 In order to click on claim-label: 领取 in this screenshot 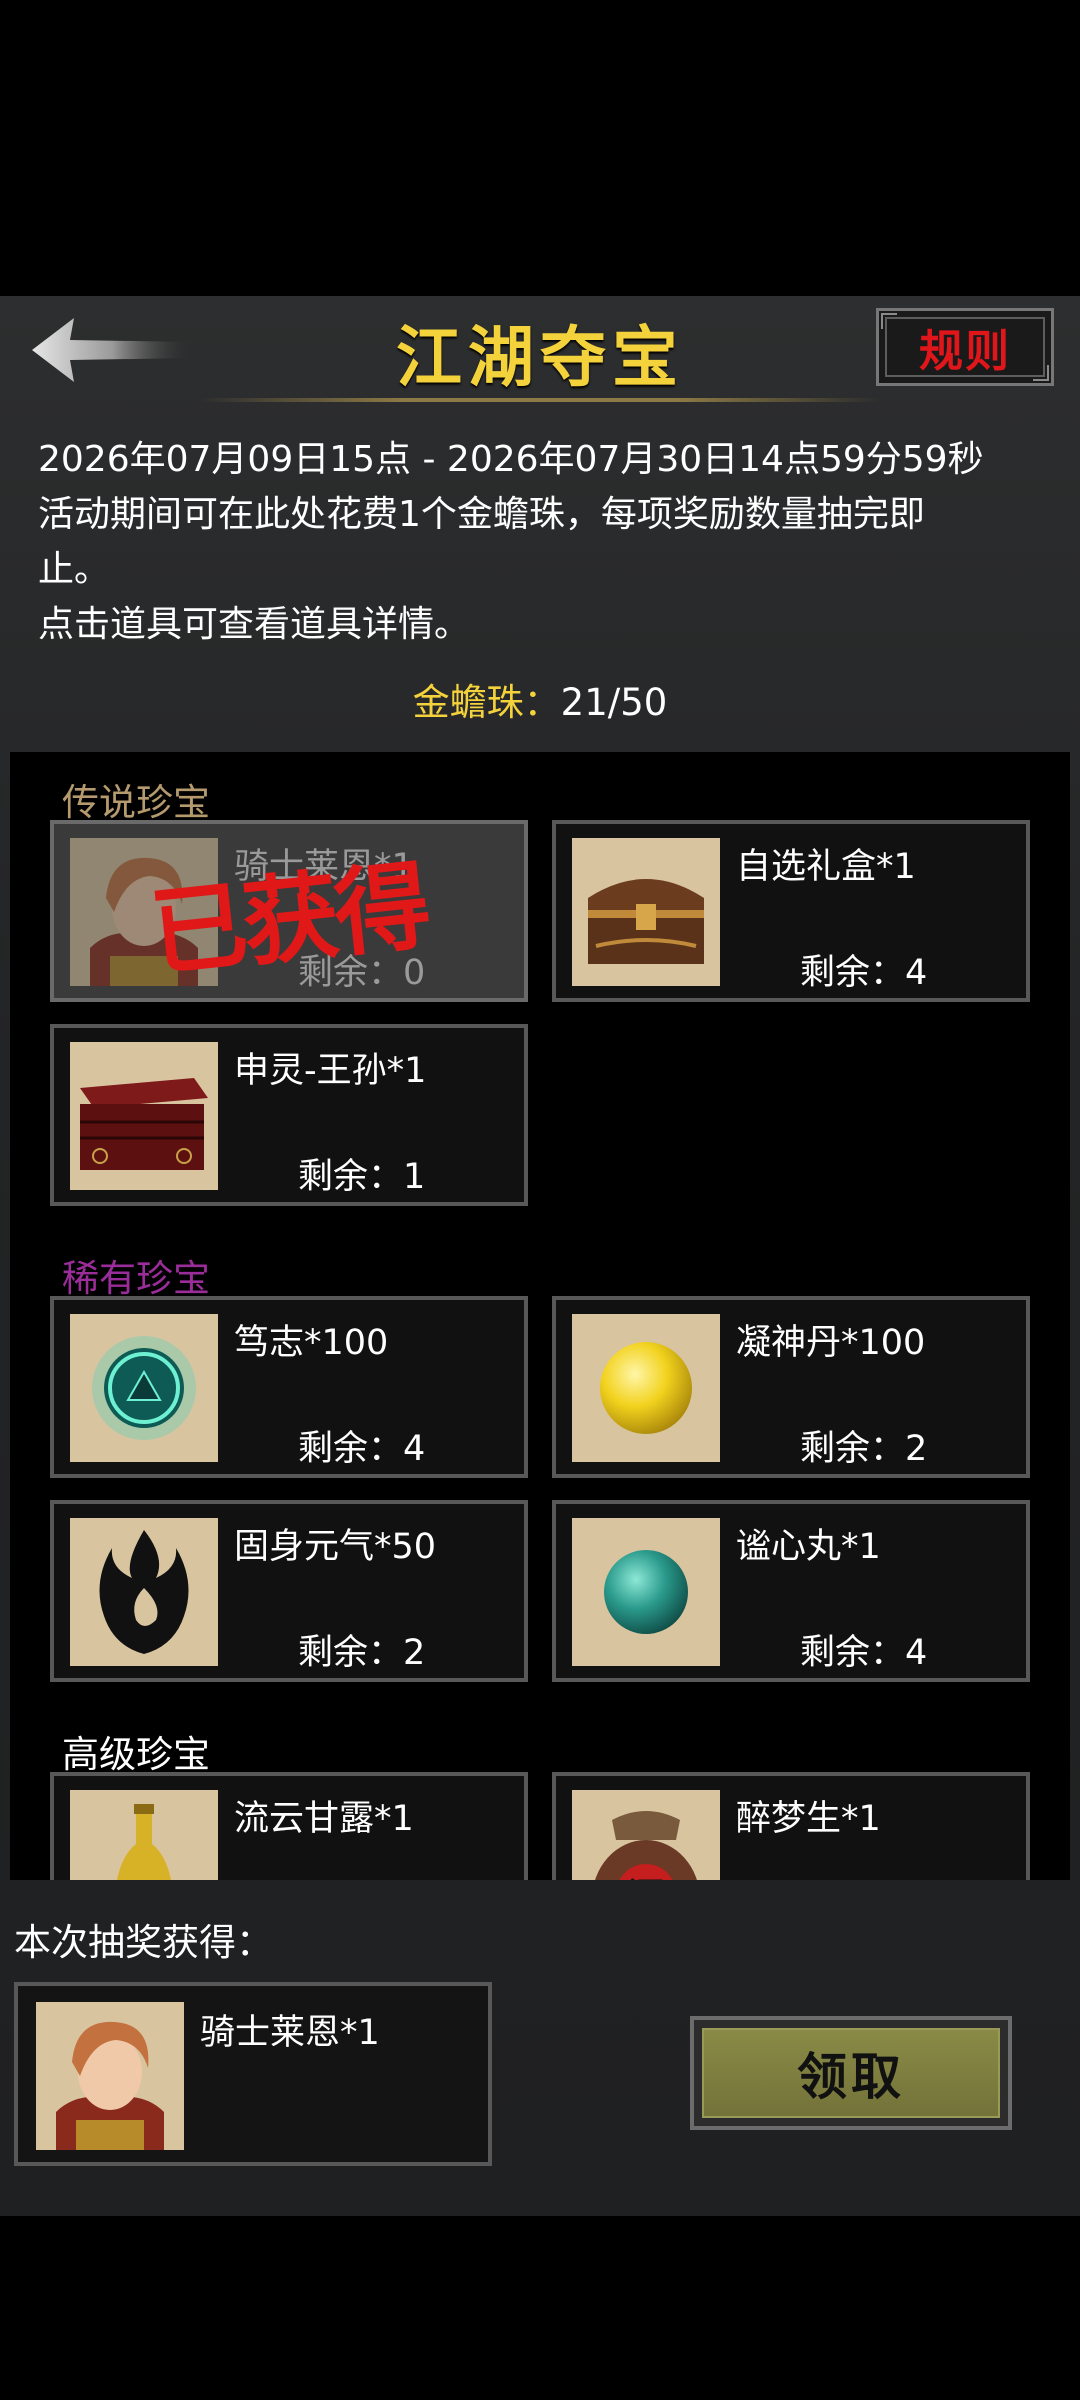, I will do `click(851, 2077)`.